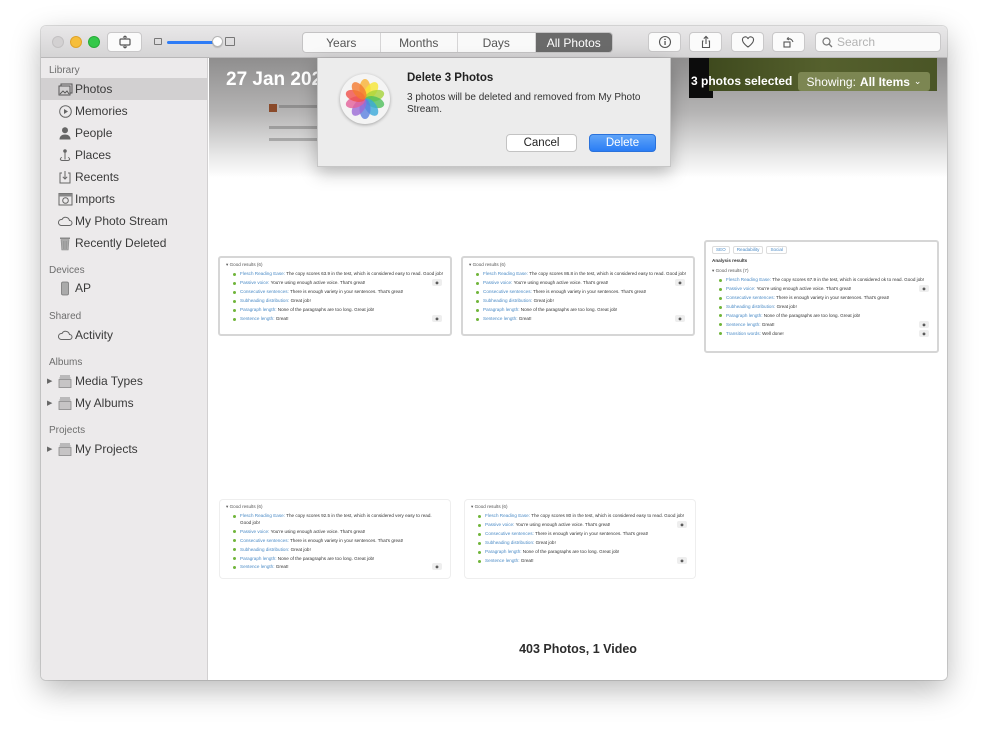 This screenshot has height=736, width=988. I want to click on info-button, so click(664, 42).